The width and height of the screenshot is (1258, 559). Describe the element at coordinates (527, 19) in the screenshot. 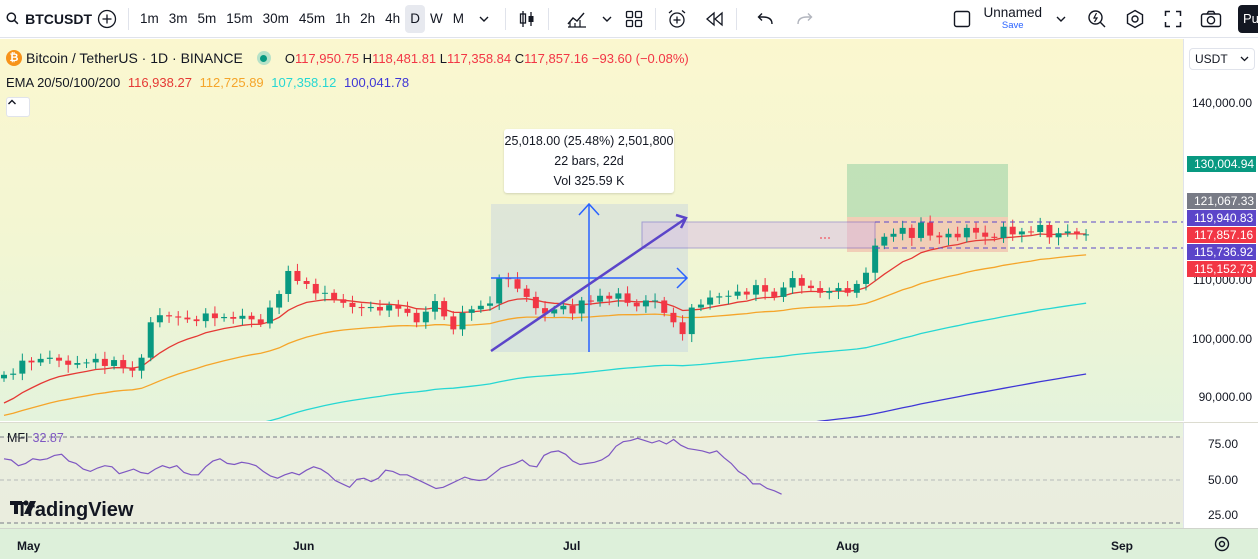

I see `chart-type-button` at that location.